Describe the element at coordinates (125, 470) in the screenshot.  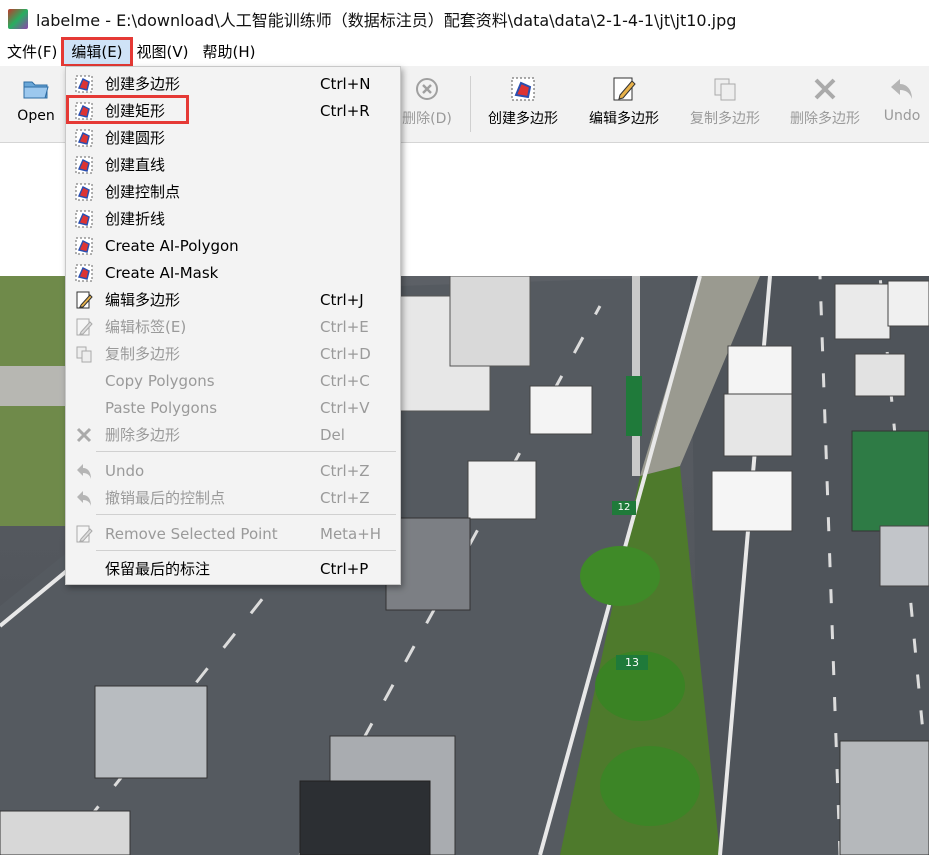
I see `menu-item-label: Undo` at that location.